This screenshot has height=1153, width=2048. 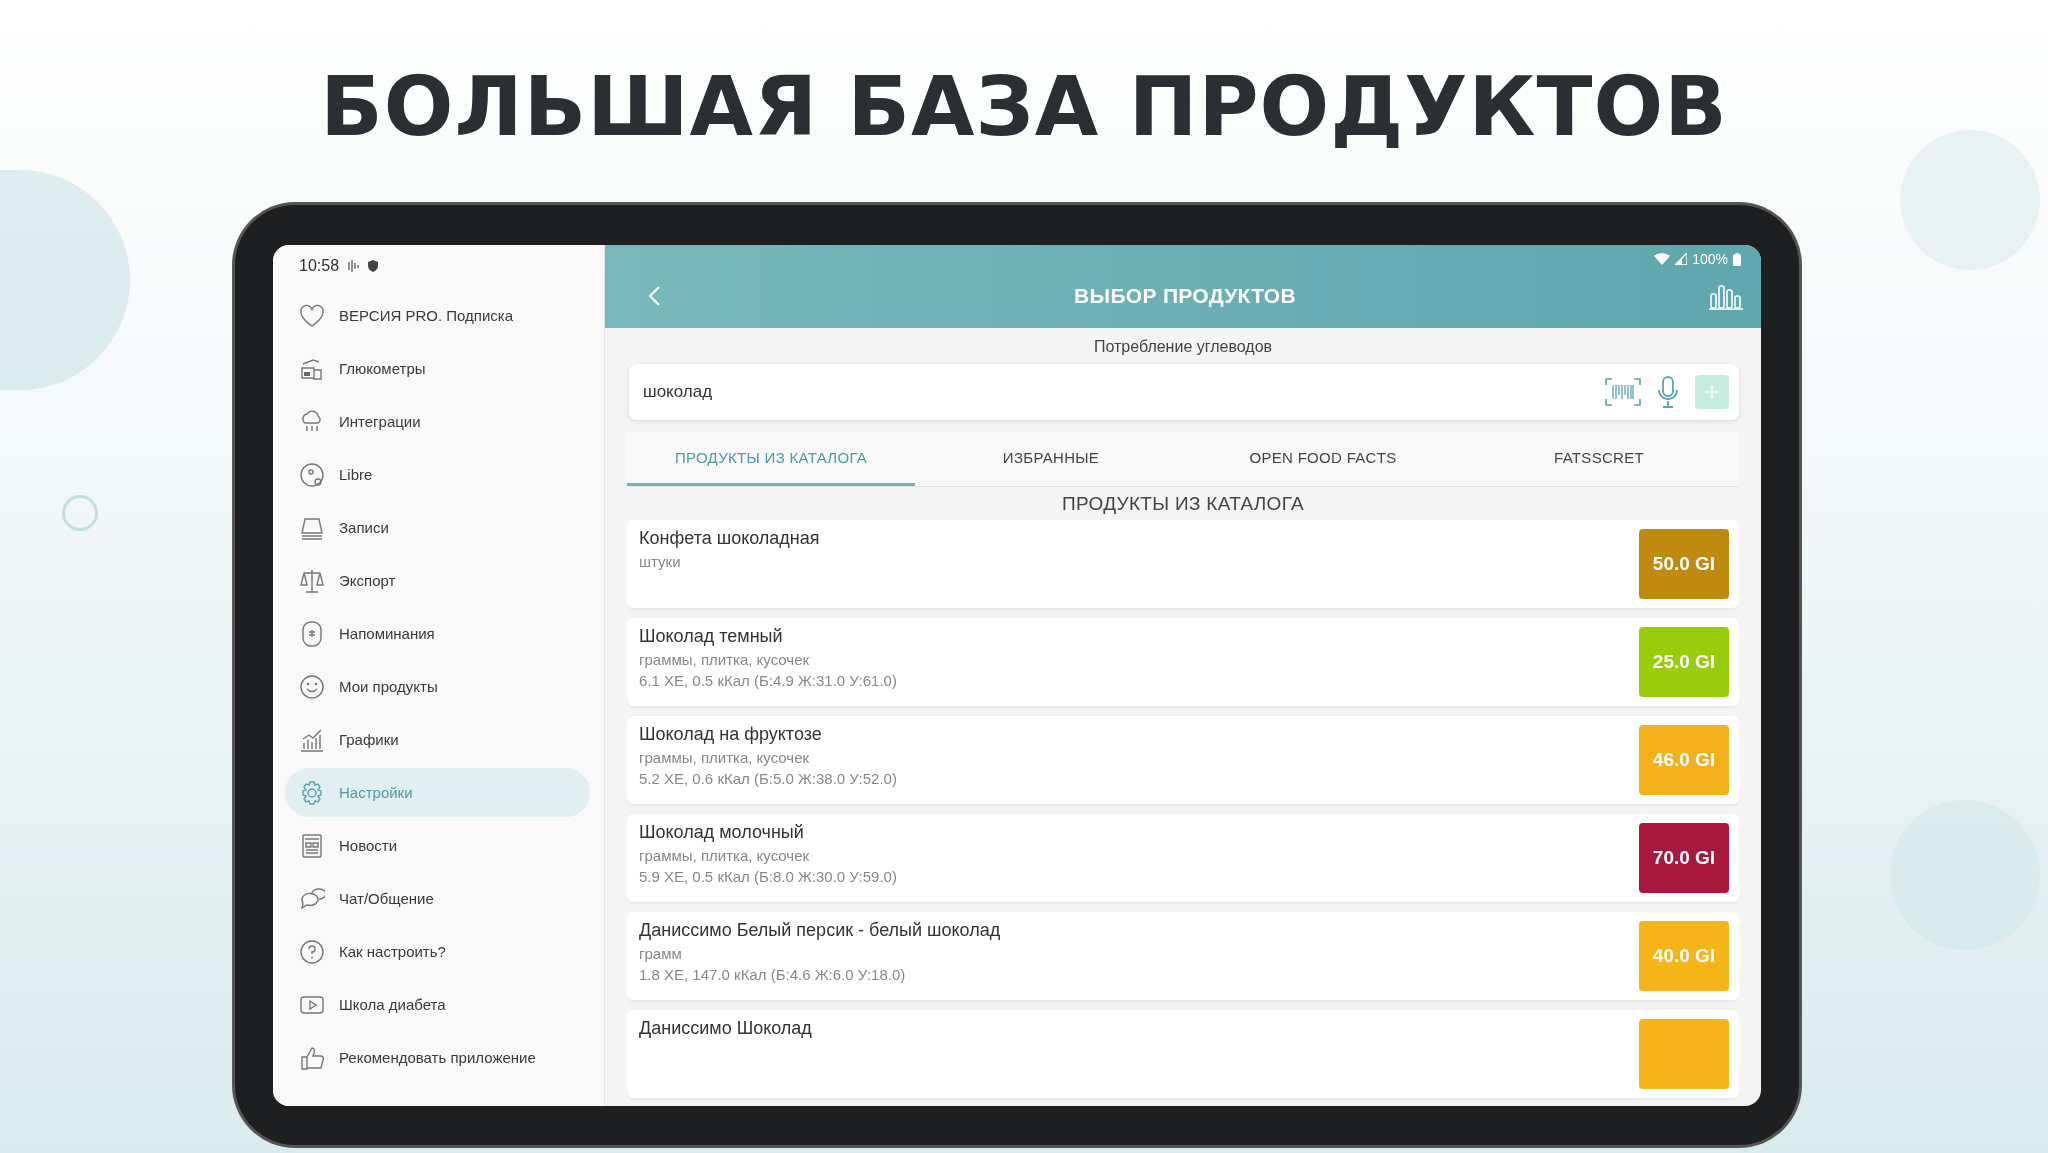 I want to click on menu-item: Экспорт, so click(x=437, y=580).